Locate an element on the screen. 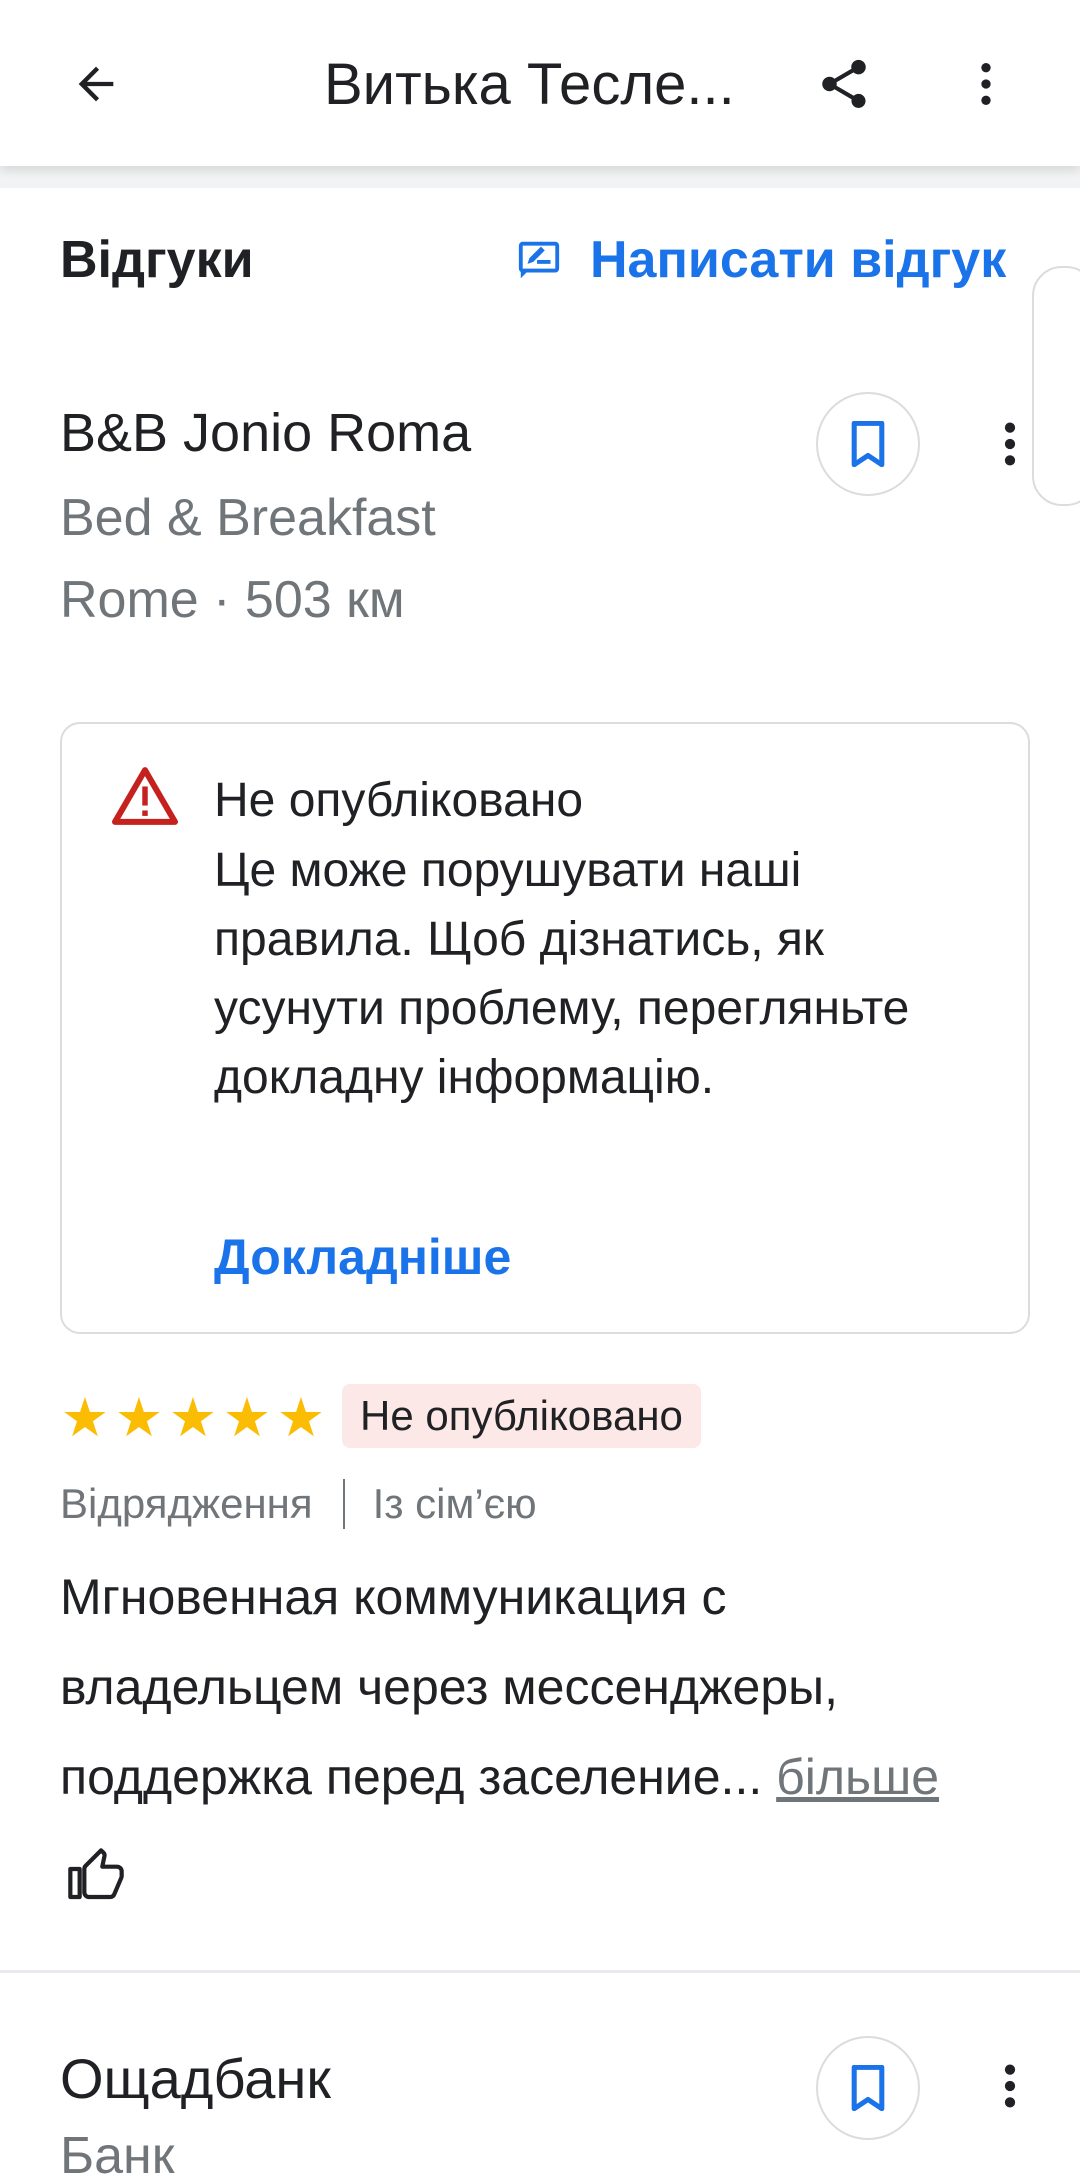  star-rating: ★ ★ ★ ★ ★ is located at coordinates (193, 1418).